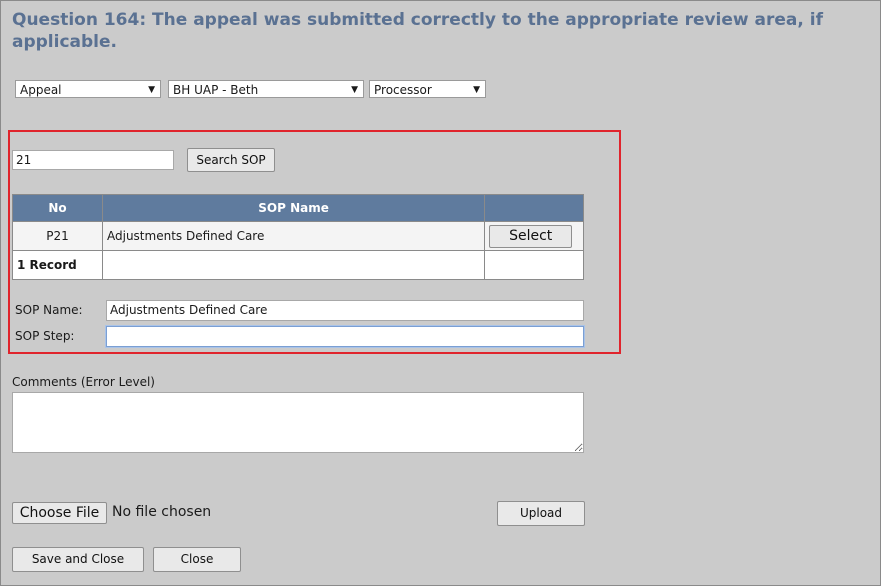 This screenshot has width=881, height=586. I want to click on cell-action: Select, so click(534, 236).